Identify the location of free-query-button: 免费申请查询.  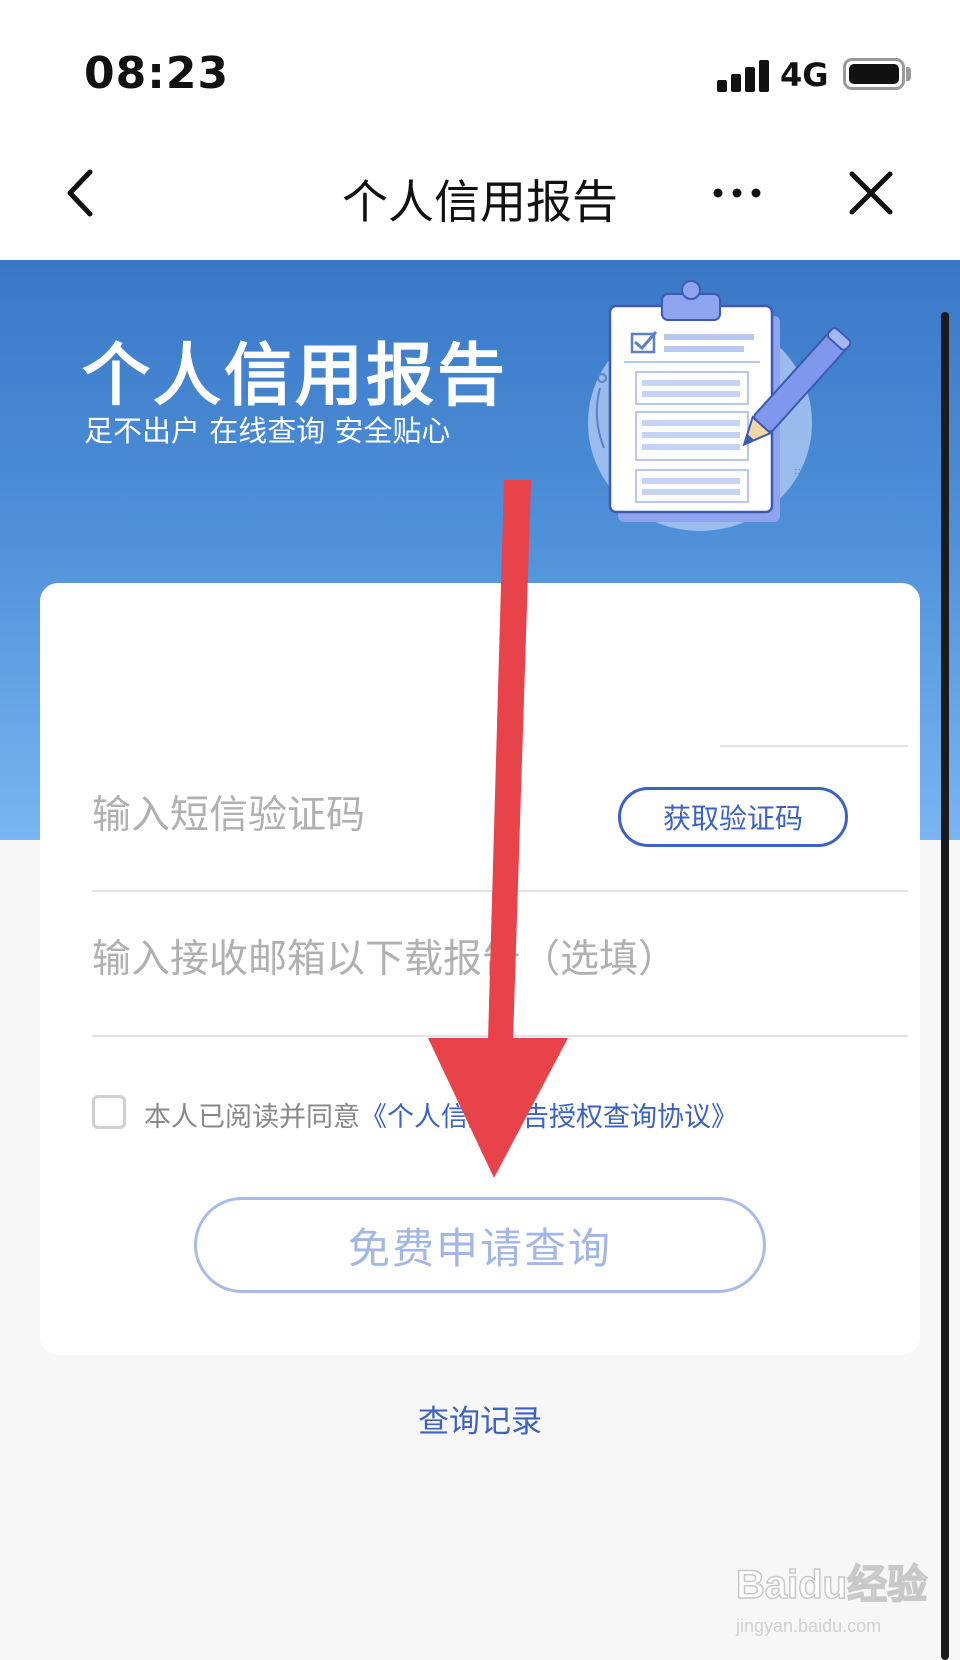
(480, 1245).